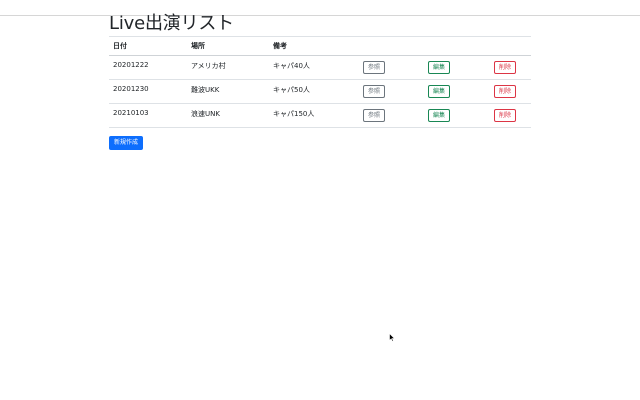 Image resolution: width=640 pixels, height=400 pixels. What do you see at coordinates (171, 23) in the screenshot?
I see `page-title: Live出演リスト` at bounding box center [171, 23].